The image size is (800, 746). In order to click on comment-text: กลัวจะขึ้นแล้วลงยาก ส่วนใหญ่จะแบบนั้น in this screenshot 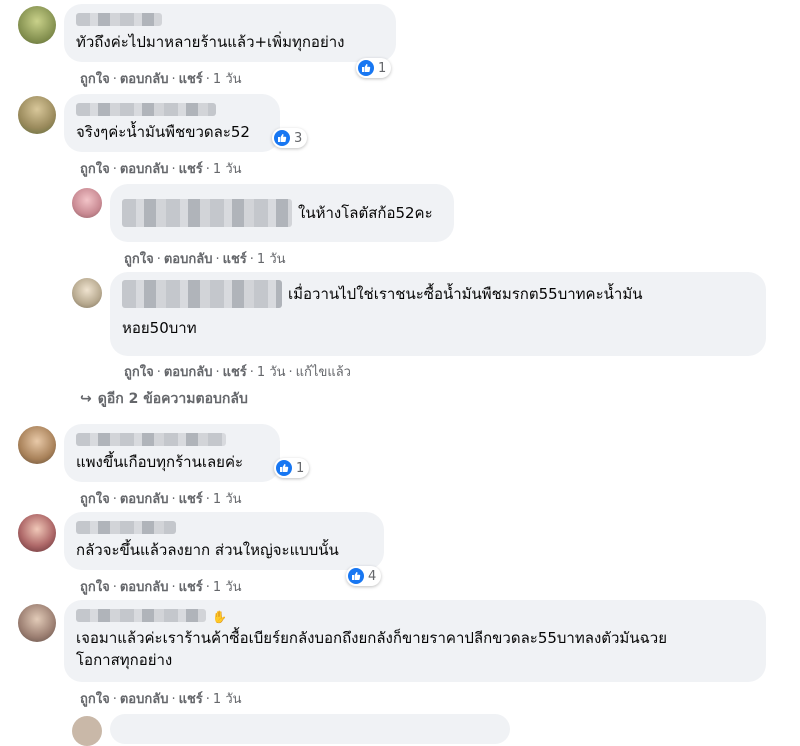, I will do `click(207, 550)`.